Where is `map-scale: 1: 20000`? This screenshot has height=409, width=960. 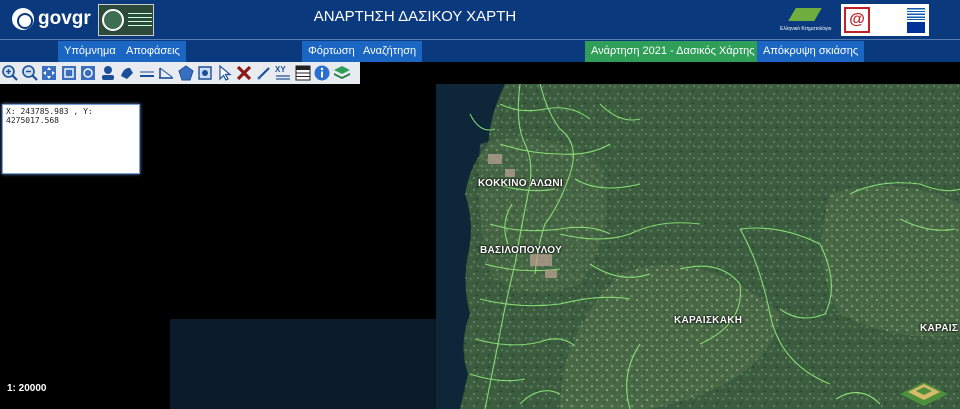
map-scale: 1: 20000 is located at coordinates (27, 388).